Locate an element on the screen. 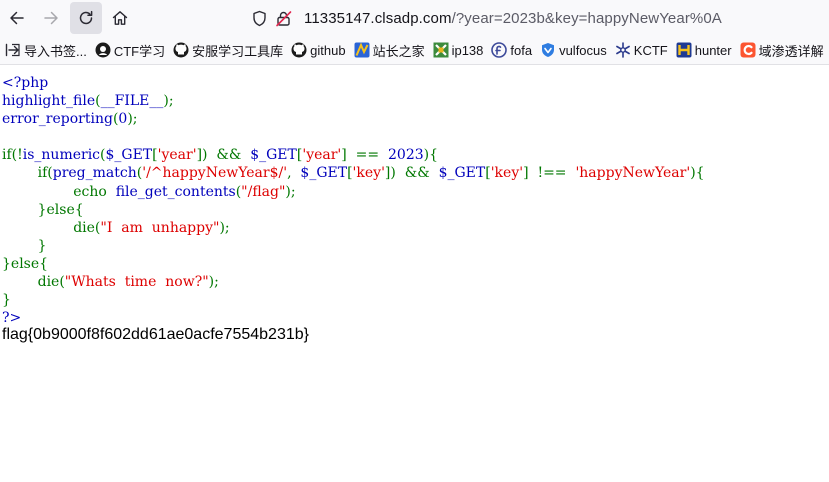  code-token: file_get_contents is located at coordinates (175, 191).